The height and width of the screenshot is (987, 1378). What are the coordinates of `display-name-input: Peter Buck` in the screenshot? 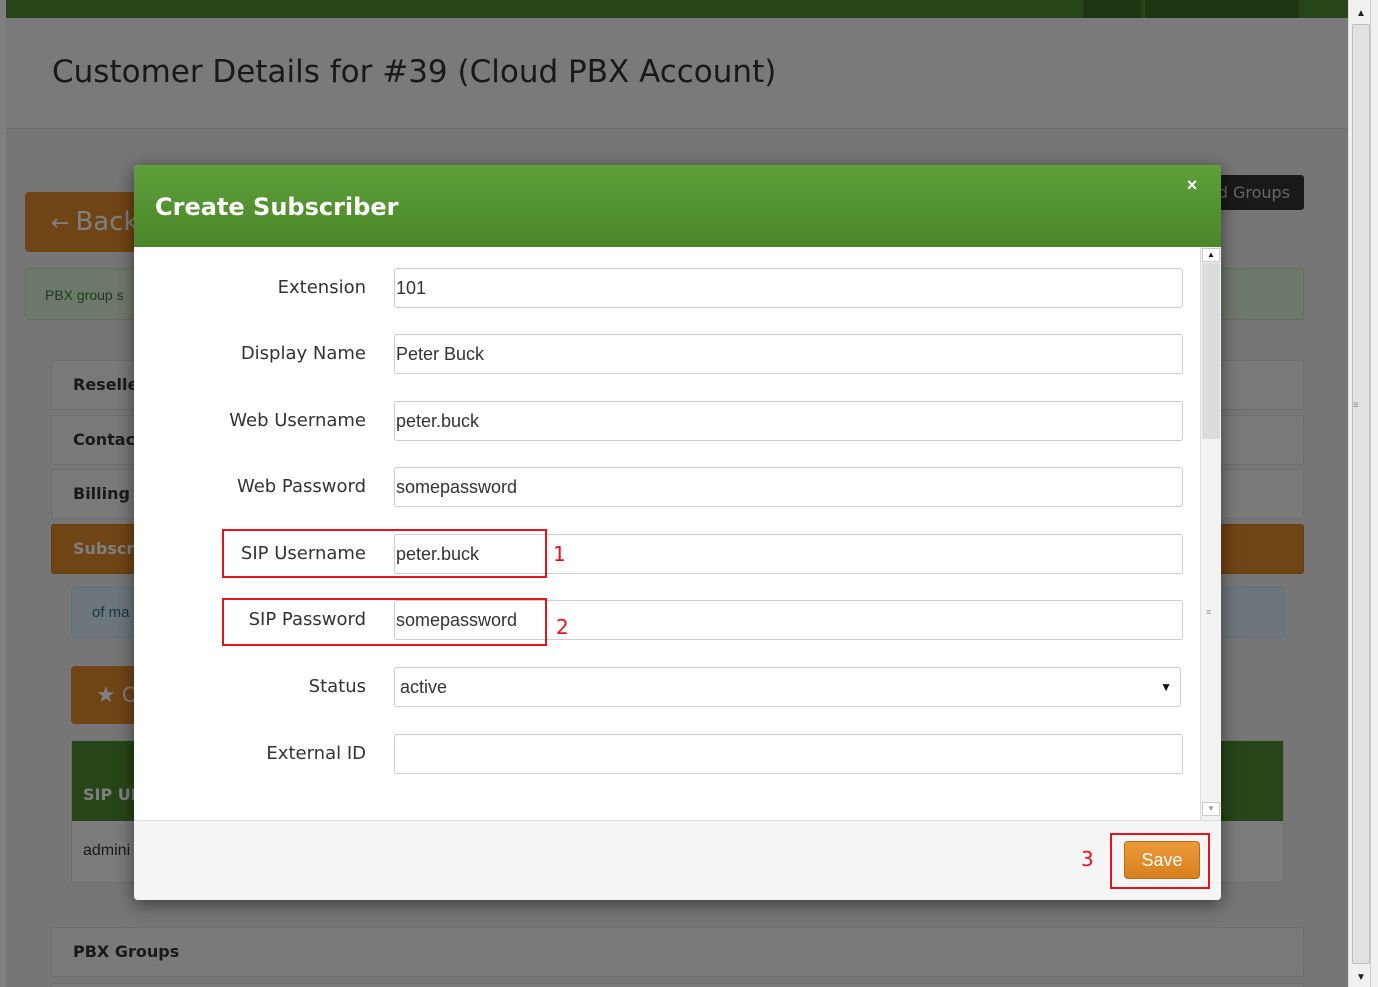 It's located at (788, 354).